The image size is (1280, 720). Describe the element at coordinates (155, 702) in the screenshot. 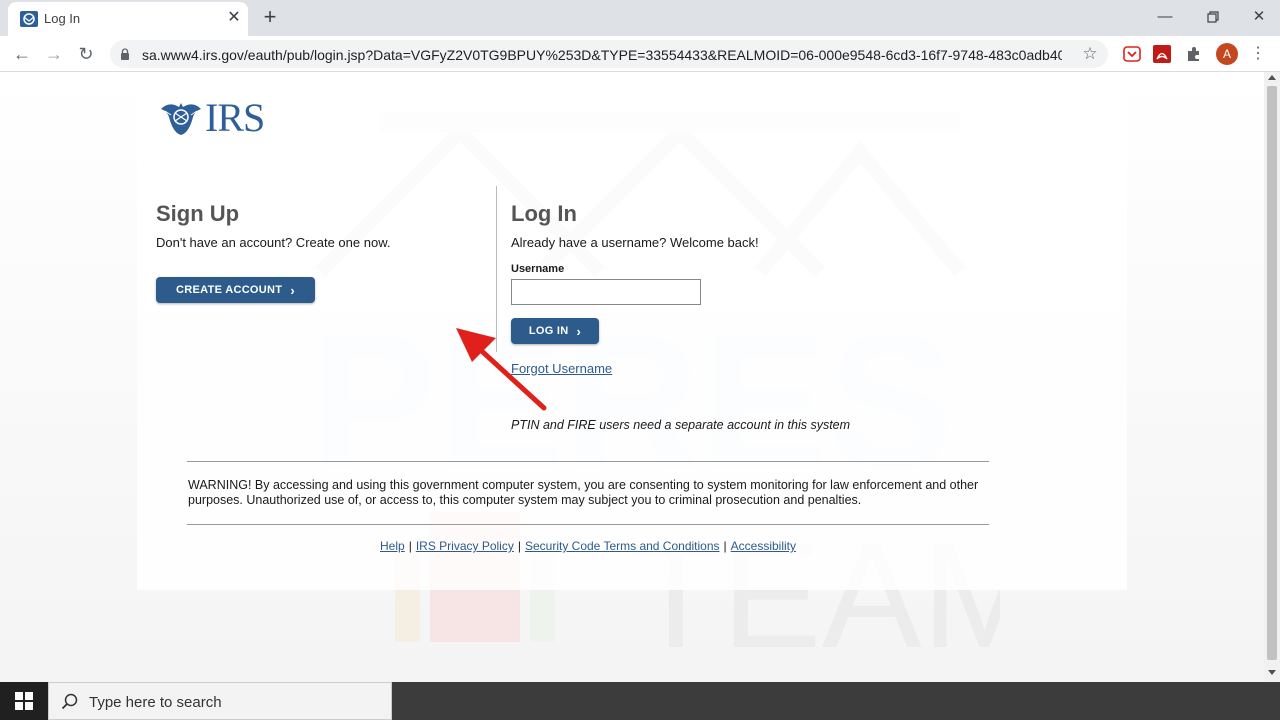

I see `taskbar-search-placeholder: Type here to search` at that location.